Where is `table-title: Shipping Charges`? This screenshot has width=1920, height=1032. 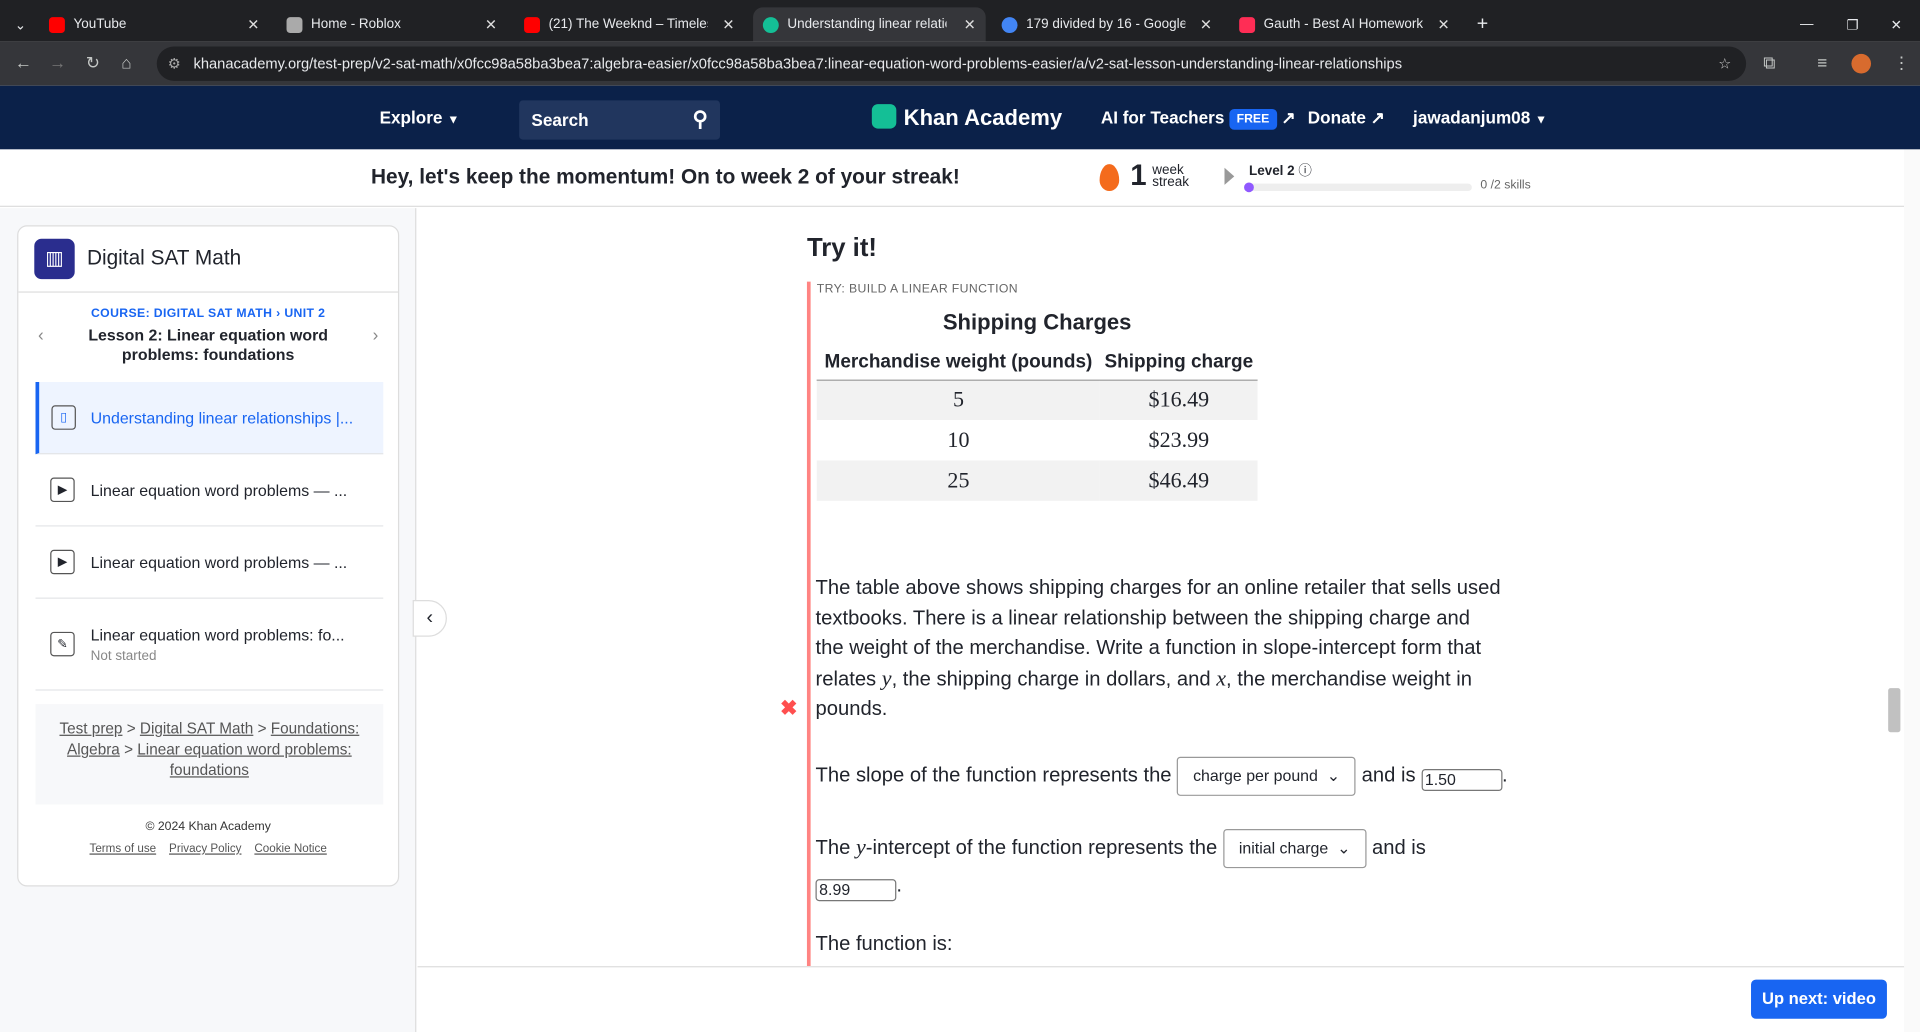
table-title: Shipping Charges is located at coordinates (1037, 322).